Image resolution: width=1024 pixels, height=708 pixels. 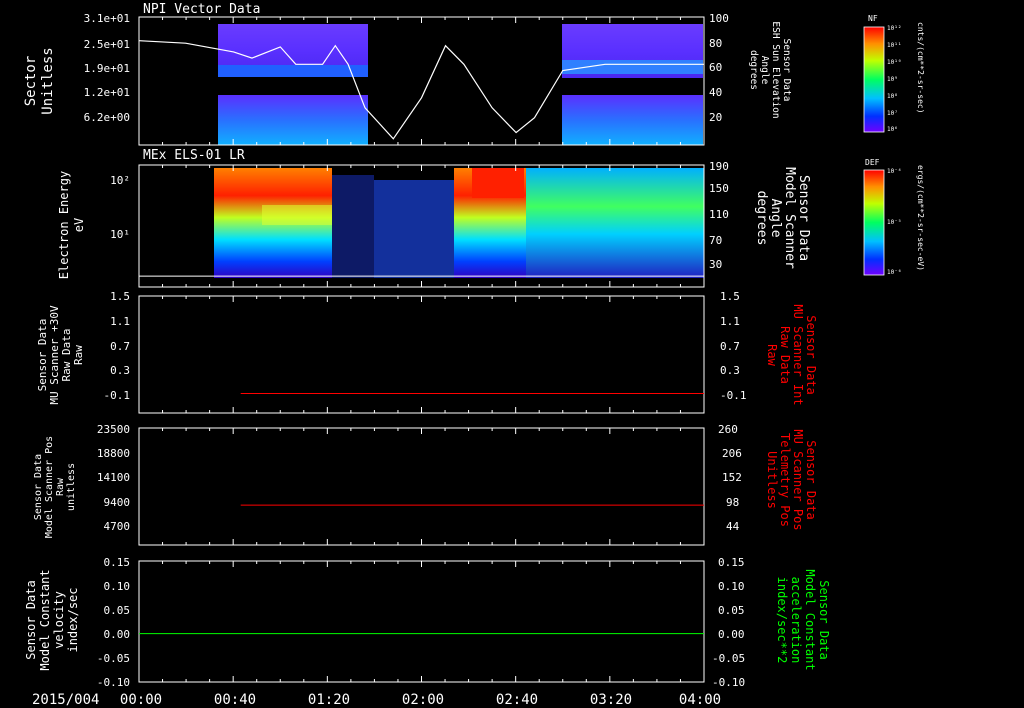 What do you see at coordinates (60, 355) in the screenshot?
I see `mu30v-y-axis-label: Sensor Data MU Scanner +30V Raw Data Raw` at bounding box center [60, 355].